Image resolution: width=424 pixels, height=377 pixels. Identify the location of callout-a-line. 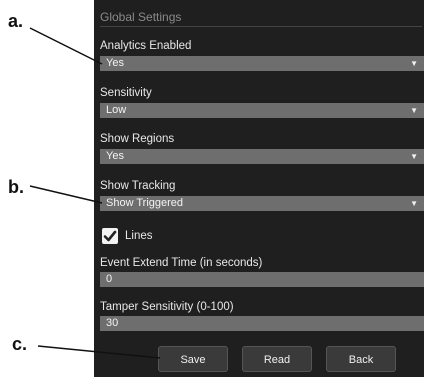
(66, 46).